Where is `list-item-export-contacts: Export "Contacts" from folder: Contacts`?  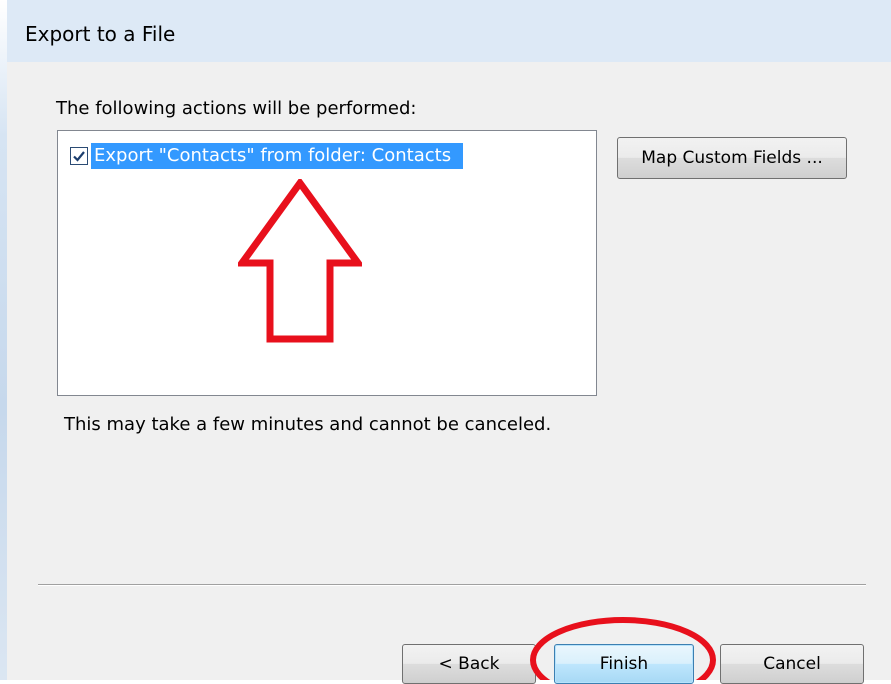
list-item-export-contacts: Export "Contacts" from folder: Contacts is located at coordinates (267, 156).